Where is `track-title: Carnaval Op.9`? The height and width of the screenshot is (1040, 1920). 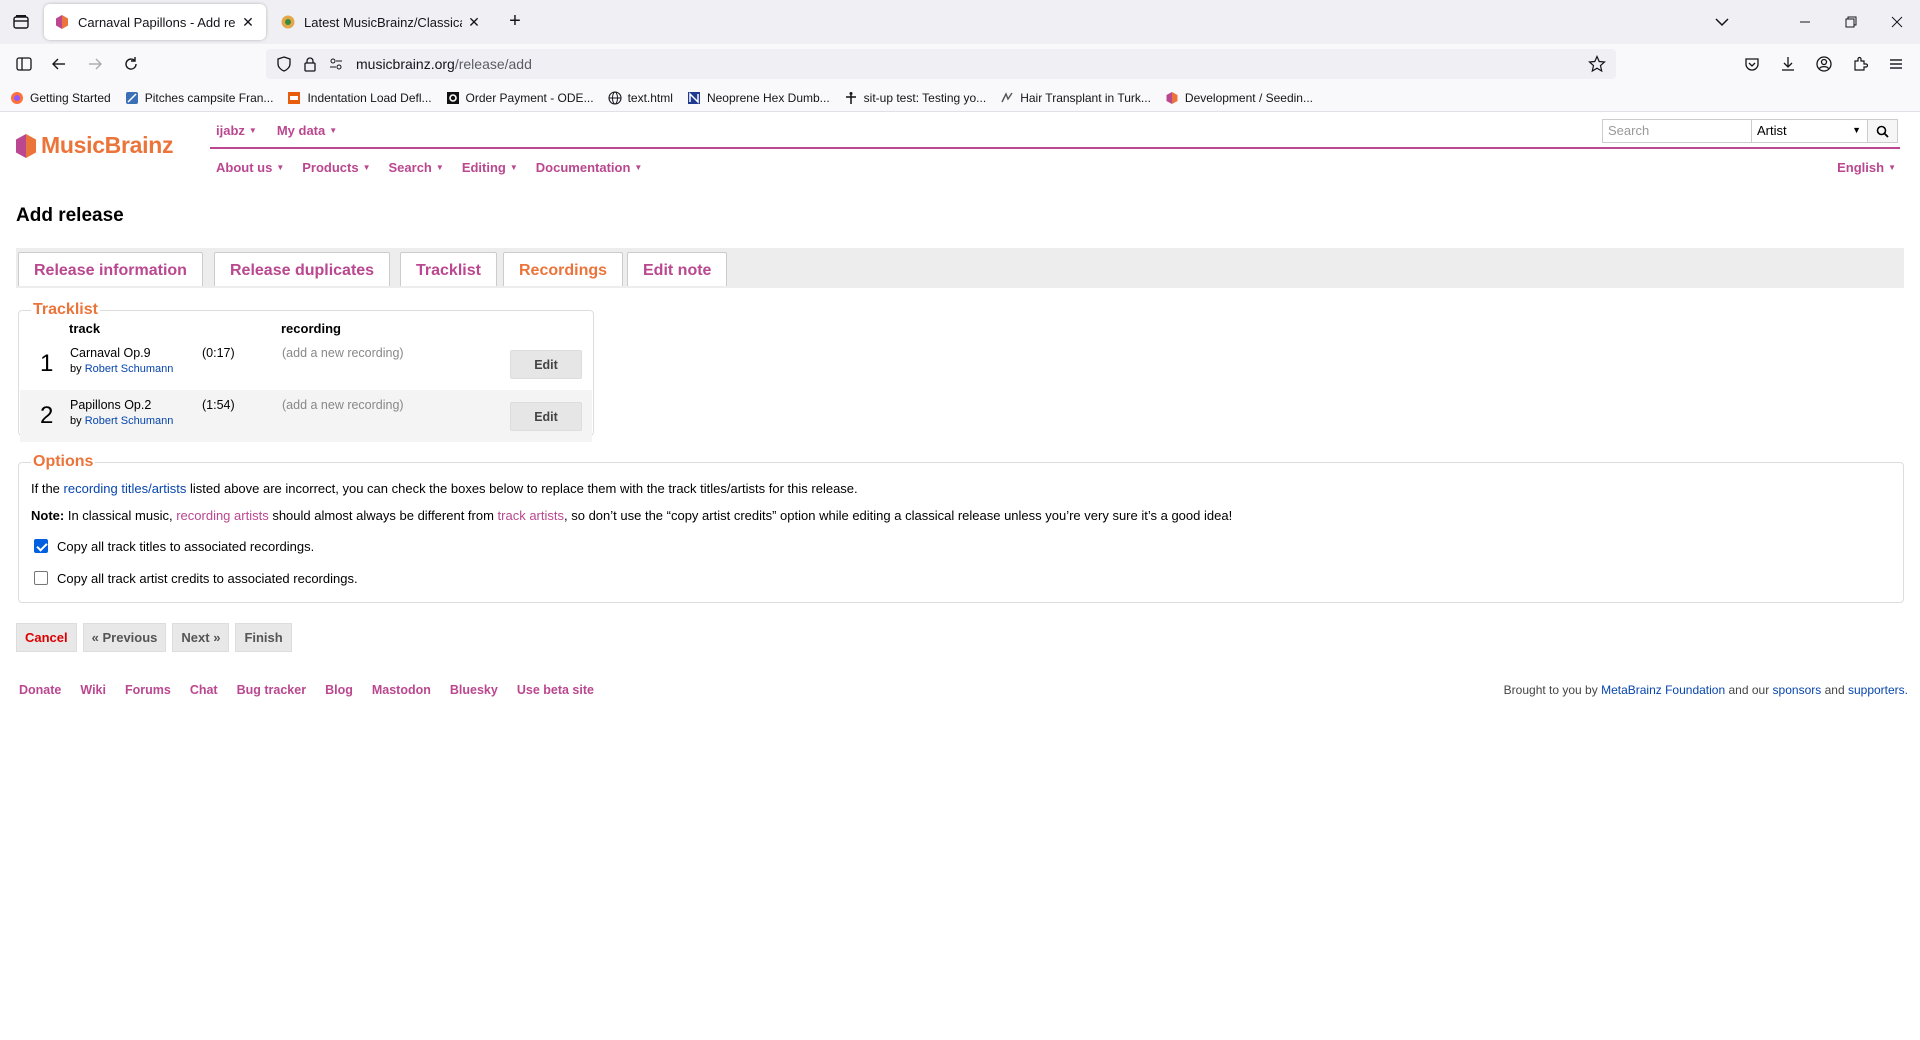 track-title: Carnaval Op.9 is located at coordinates (110, 353).